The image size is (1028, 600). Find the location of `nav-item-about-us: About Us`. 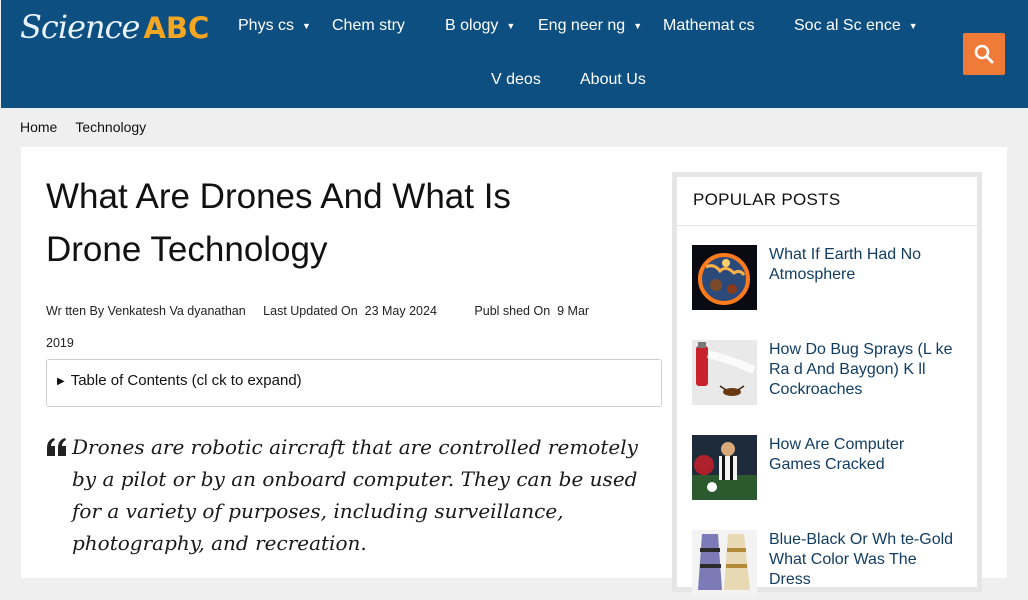

nav-item-about-us: About Us is located at coordinates (613, 80).